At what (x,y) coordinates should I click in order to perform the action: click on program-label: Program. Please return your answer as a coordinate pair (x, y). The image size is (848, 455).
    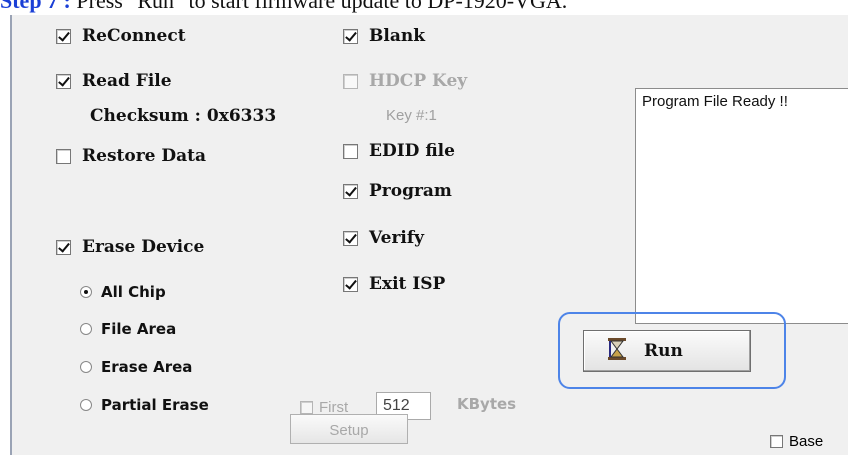
    Looking at the image, I should click on (410, 191).